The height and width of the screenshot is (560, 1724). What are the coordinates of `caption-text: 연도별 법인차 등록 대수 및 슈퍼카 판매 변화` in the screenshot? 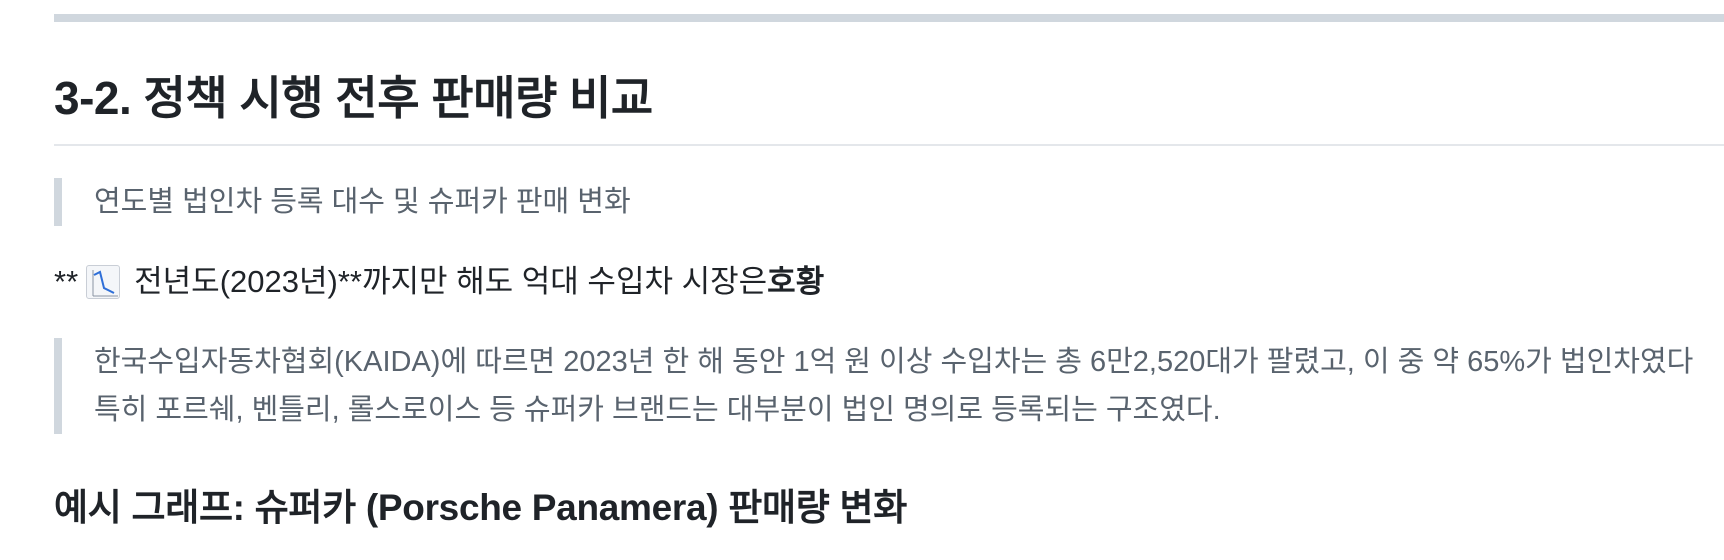 It's located at (362, 202).